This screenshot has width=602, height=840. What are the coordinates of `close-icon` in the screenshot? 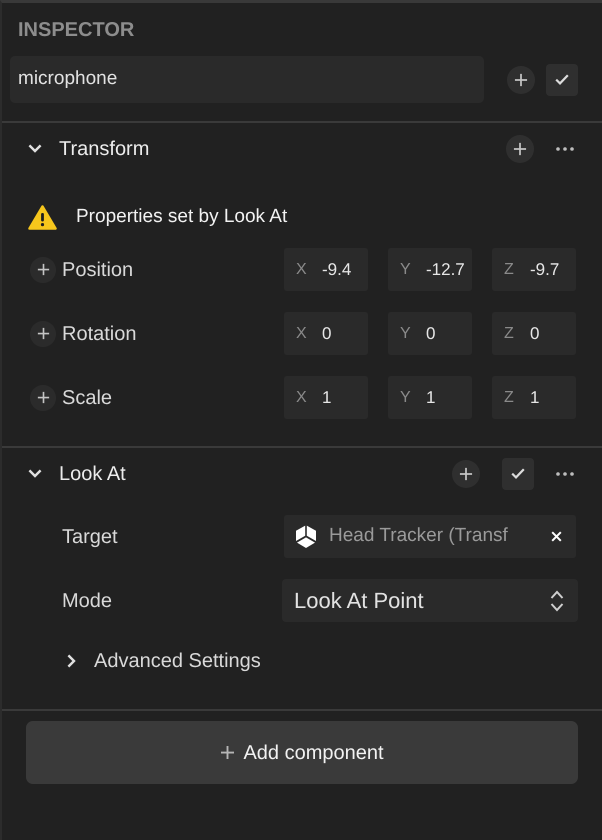 It's located at (556, 536).